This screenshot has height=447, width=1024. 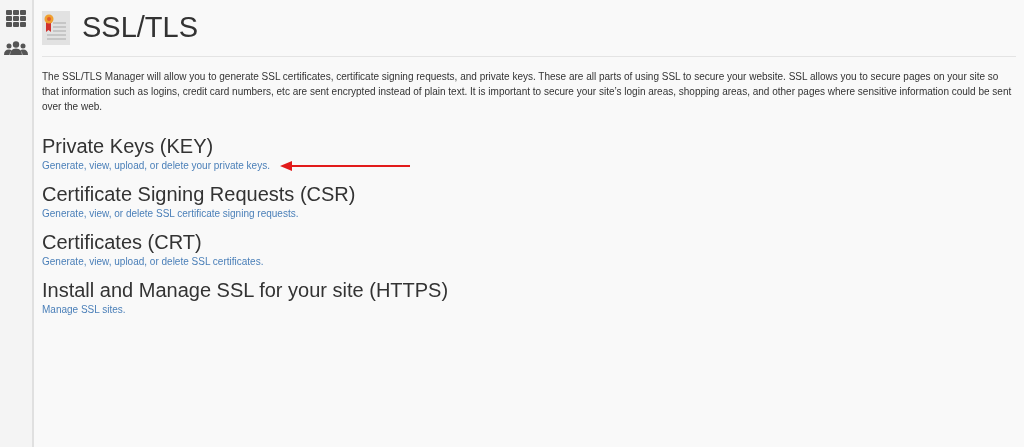 I want to click on certificate-icon, so click(x=56, y=27).